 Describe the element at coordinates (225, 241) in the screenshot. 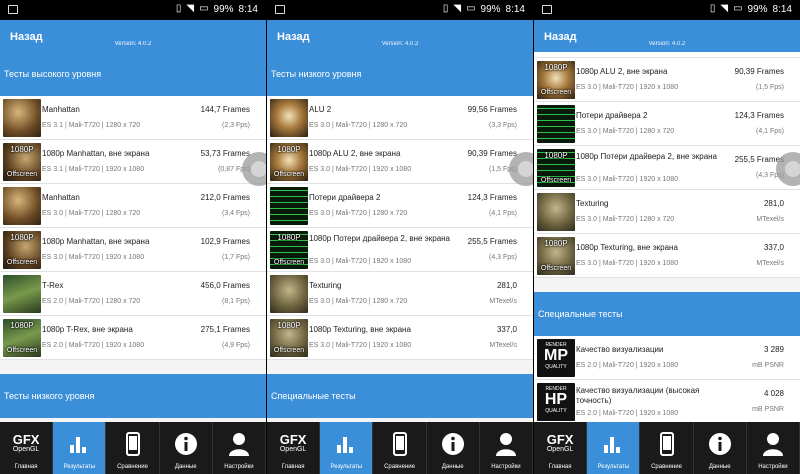

I see `score-value: 102,9 Frames` at that location.